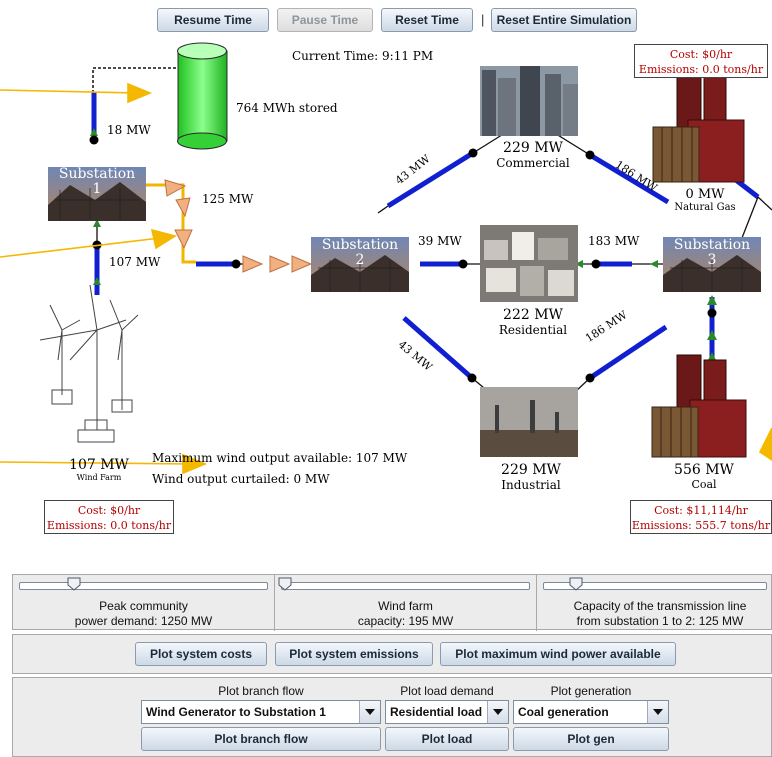 This screenshot has width=772, height=757. What do you see at coordinates (701, 525) in the screenshot?
I see `coal-emissions: Emissions: 555.7 tons/hr` at bounding box center [701, 525].